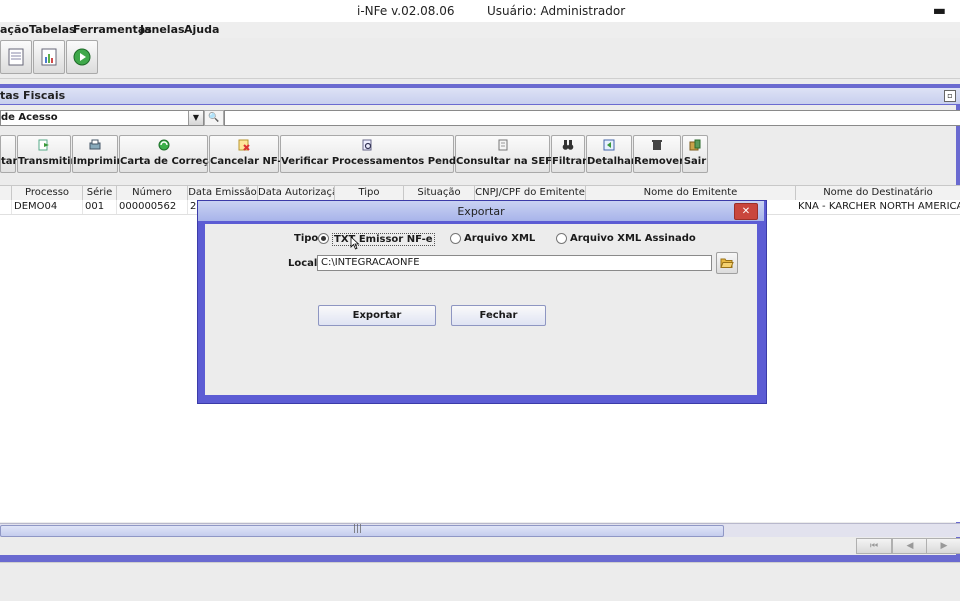  Describe the element at coordinates (569, 154) in the screenshot. I see `filter-button: Filtrar` at that location.